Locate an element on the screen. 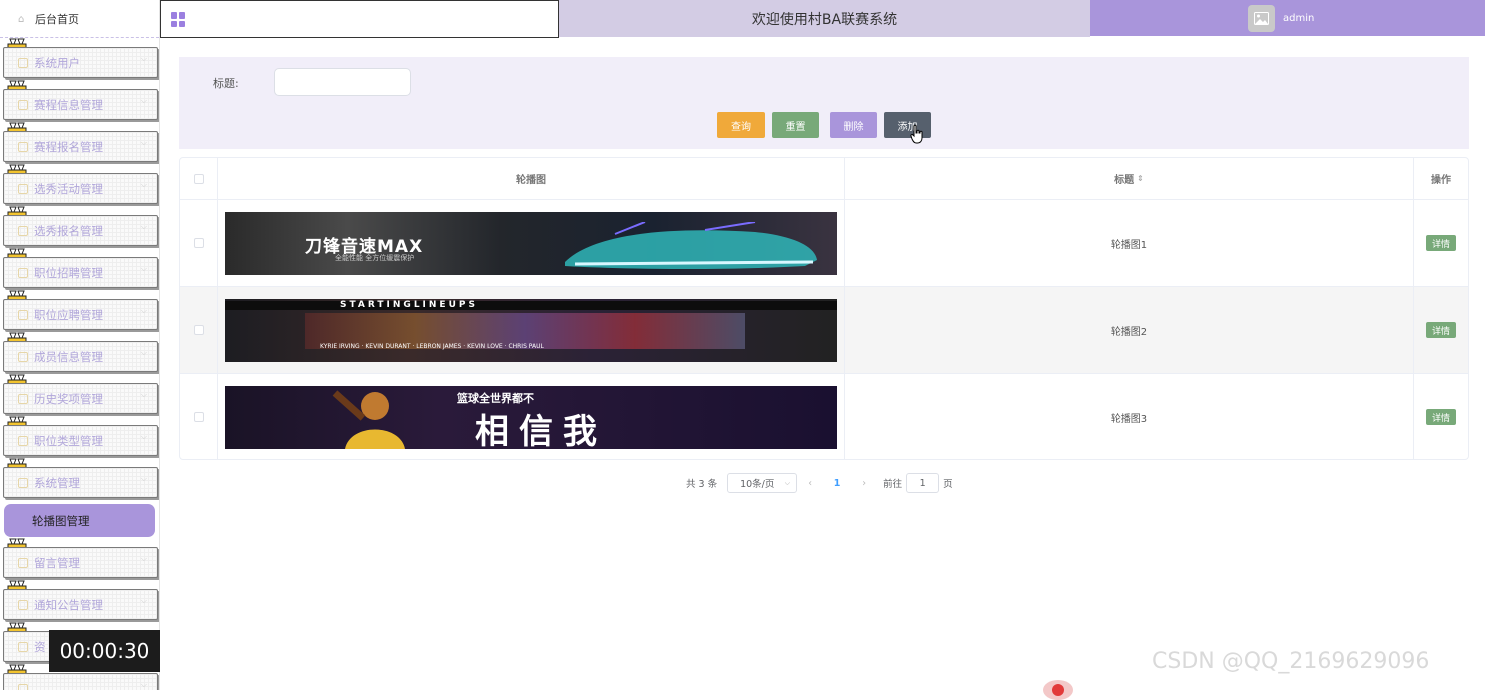 The width and height of the screenshot is (1485, 700). table-header: 轮播图 标题 ⇕ 操作 is located at coordinates (824, 179).